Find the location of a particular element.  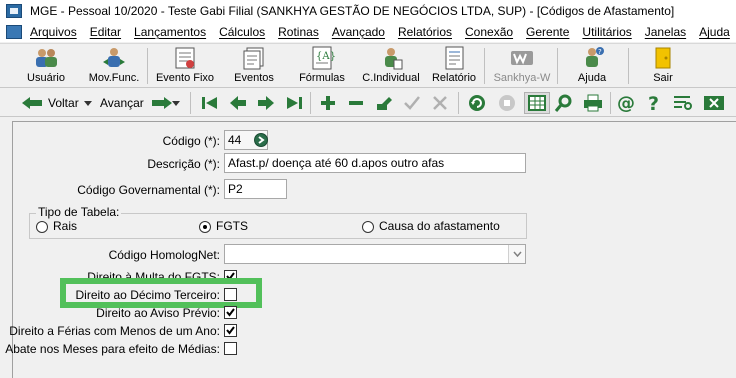

email-button: @ is located at coordinates (626, 103).